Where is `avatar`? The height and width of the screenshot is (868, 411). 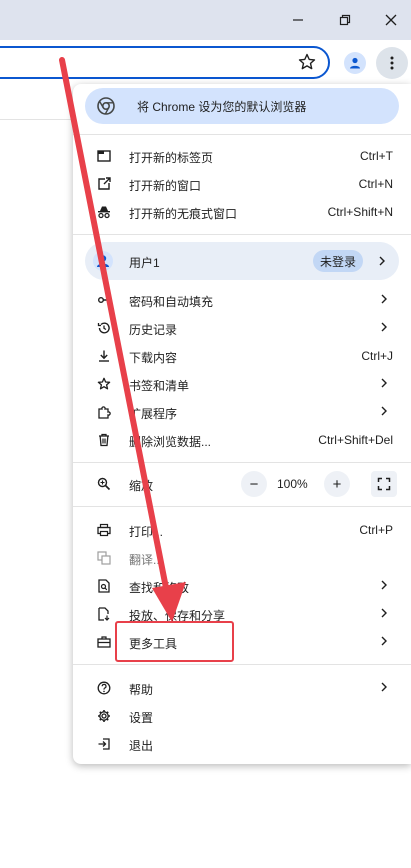 avatar is located at coordinates (103, 261).